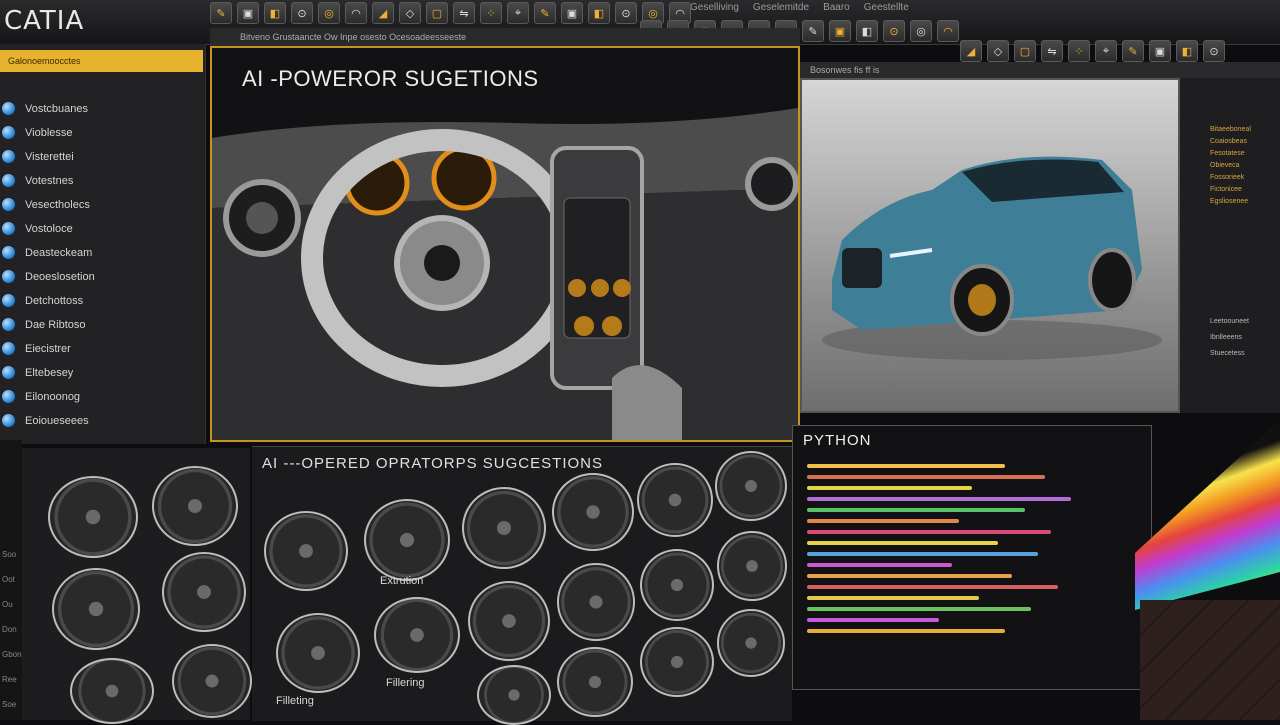 The image size is (1280, 725). What do you see at coordinates (48, 276) in the screenshot?
I see `tree-item: Deoeslosetion` at bounding box center [48, 276].